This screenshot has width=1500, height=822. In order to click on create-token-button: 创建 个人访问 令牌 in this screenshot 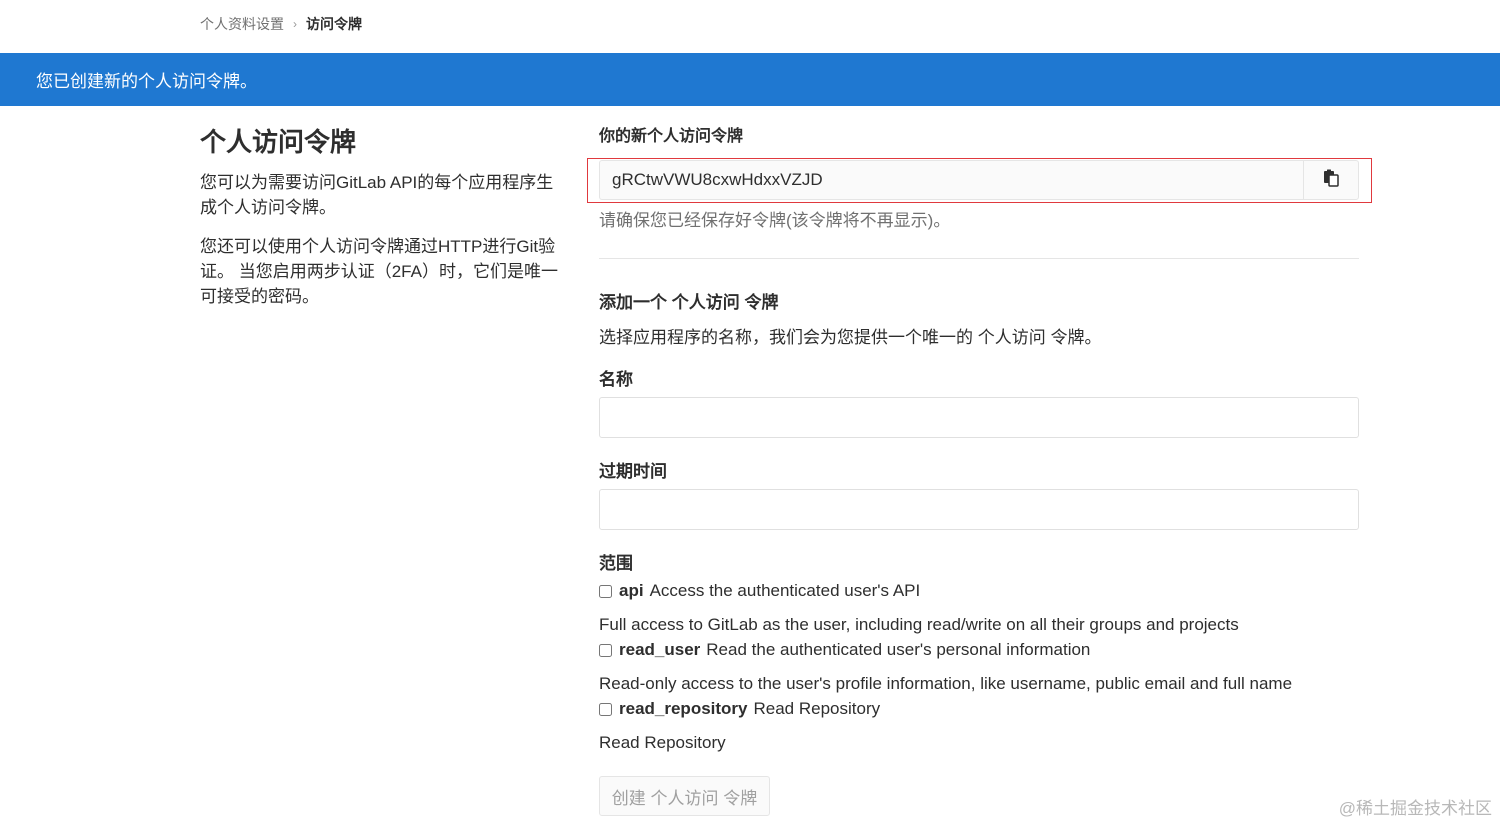, I will do `click(684, 796)`.